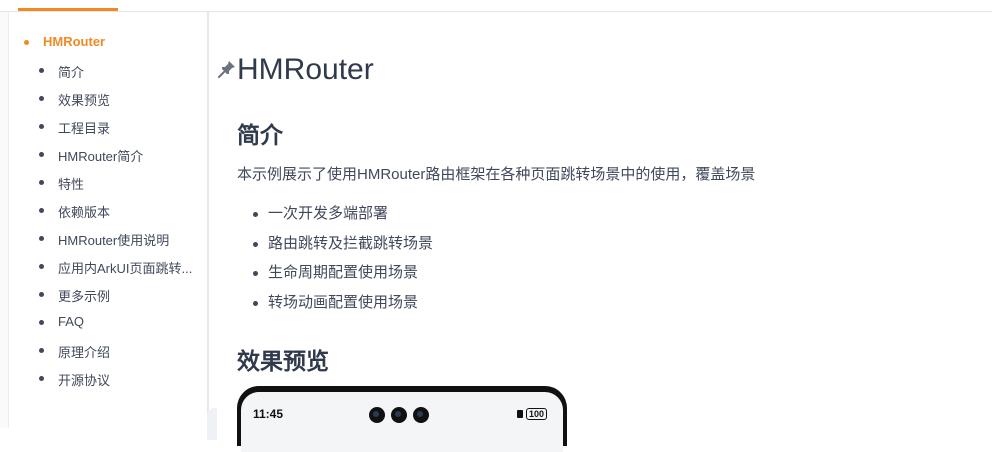  I want to click on toc-item-label: FAQ, so click(71, 321).